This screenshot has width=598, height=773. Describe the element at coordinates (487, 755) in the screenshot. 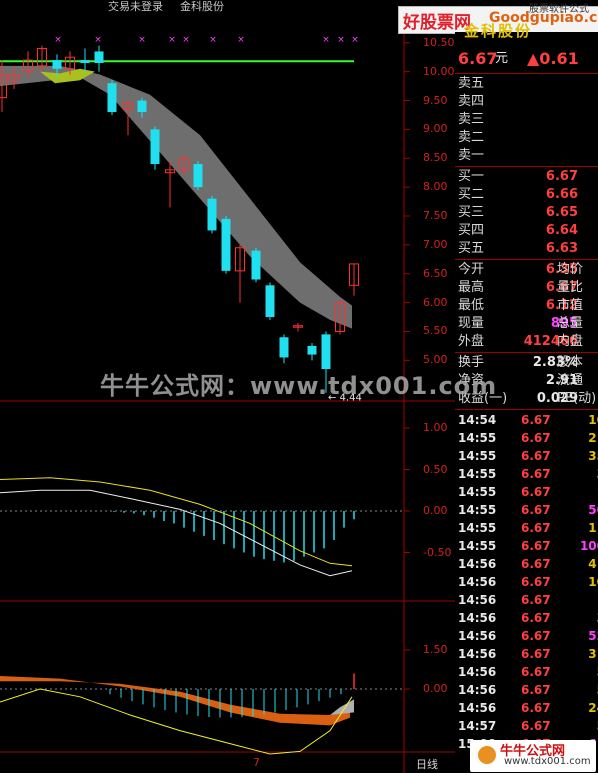

I see `logo-icon` at that location.